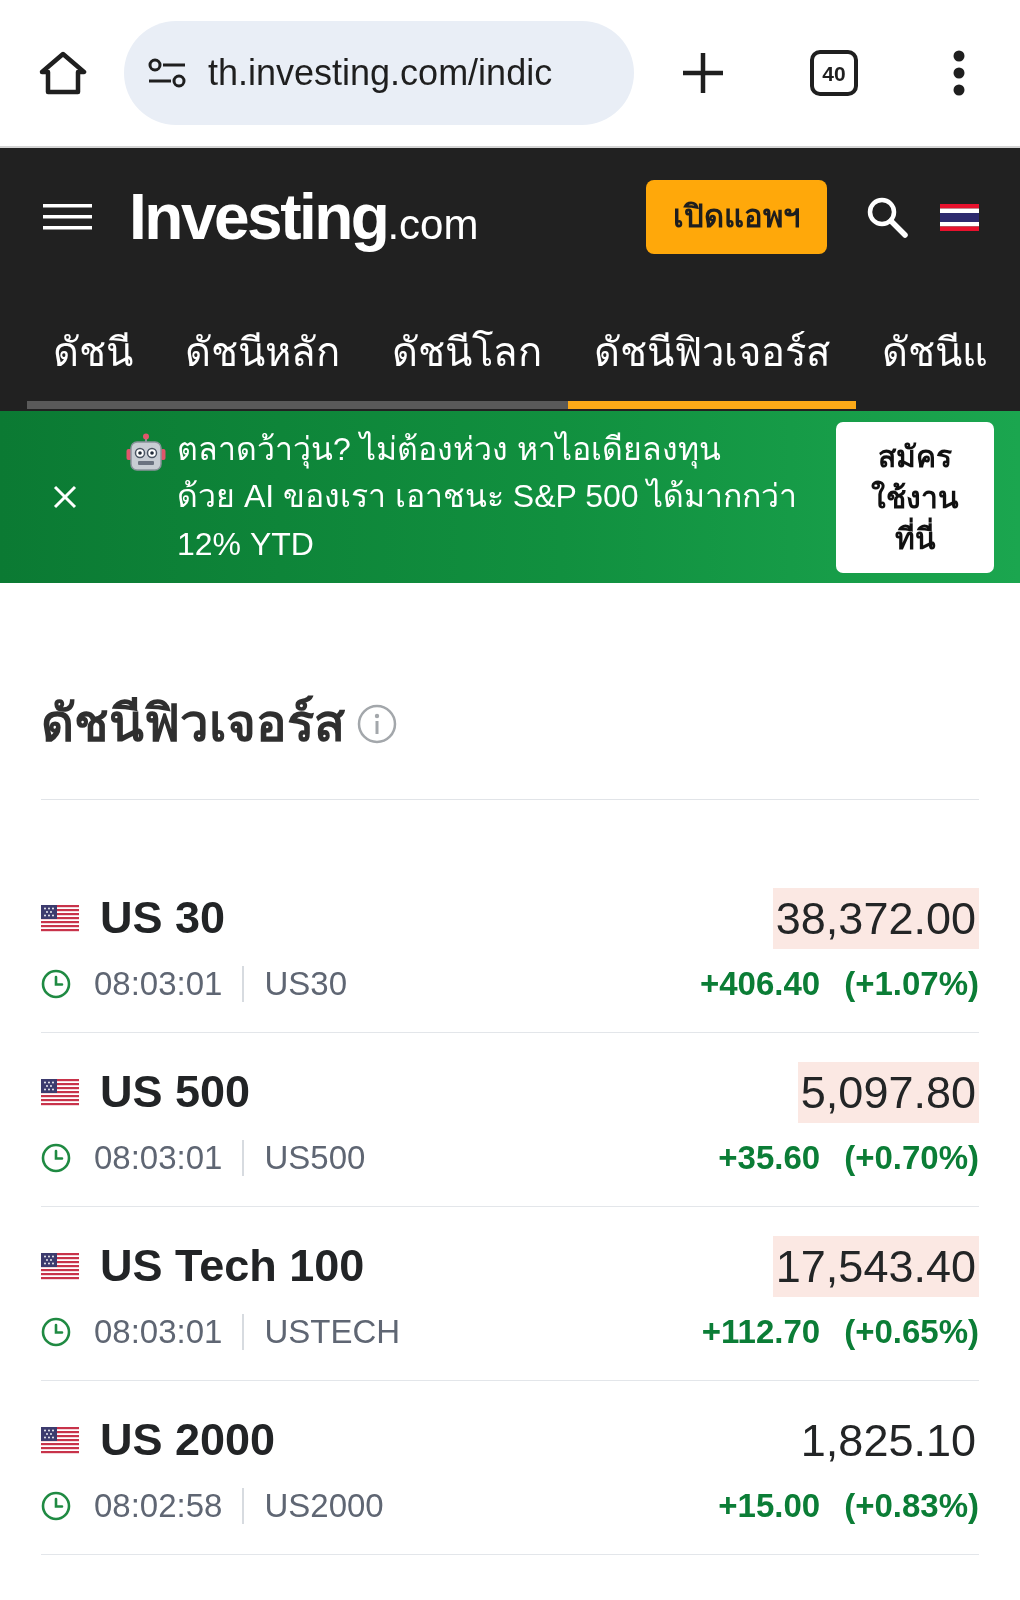  I want to click on open-app-button: เปิดแอพฯ, so click(736, 217).